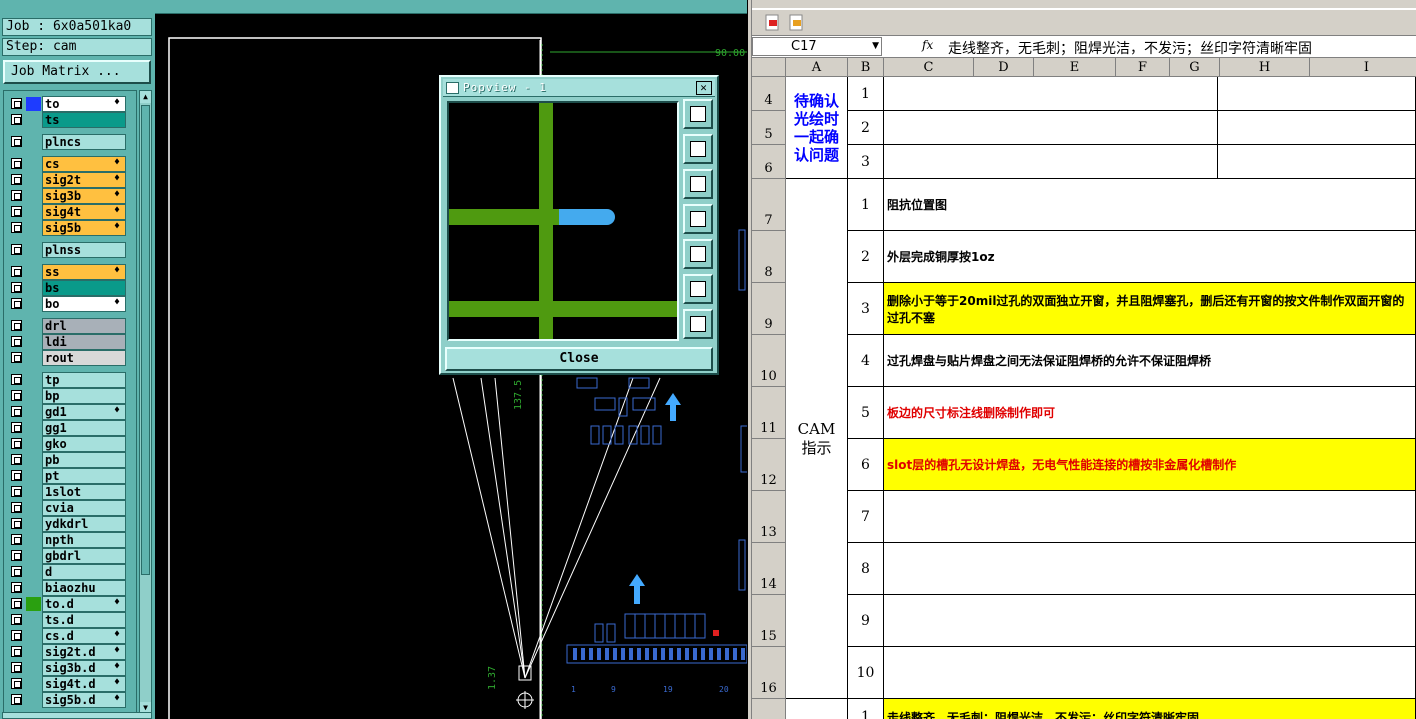 The width and height of the screenshot is (1416, 719). Describe the element at coordinates (1130, 48) in the screenshot. I see `formula-input: 走线整齐，无毛刺；阻焊光洁，不发污；丝印字符清晰牢固` at that location.